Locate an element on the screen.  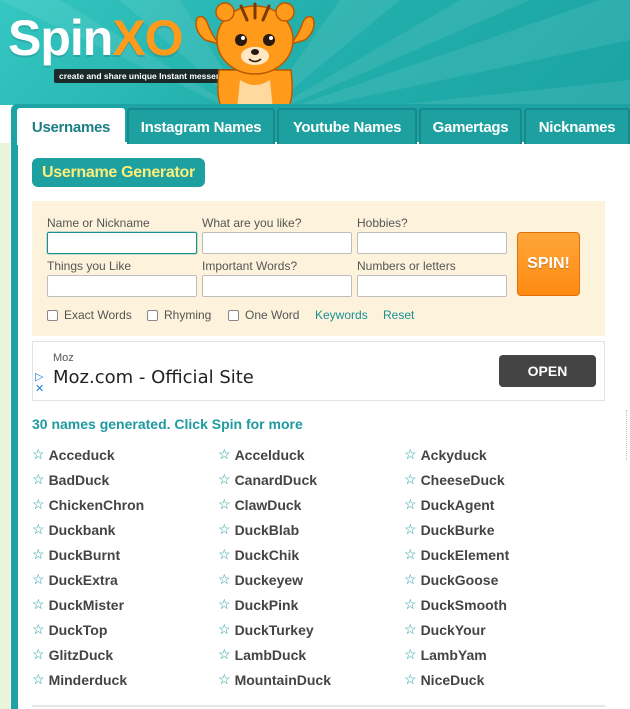
ad-open-button: OPEN is located at coordinates (547, 371).